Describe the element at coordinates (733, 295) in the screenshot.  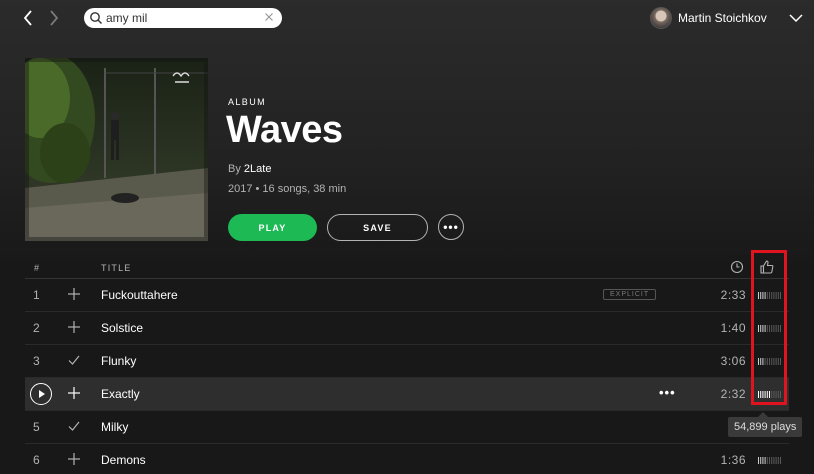
I see `track-duration: 2:33` at that location.